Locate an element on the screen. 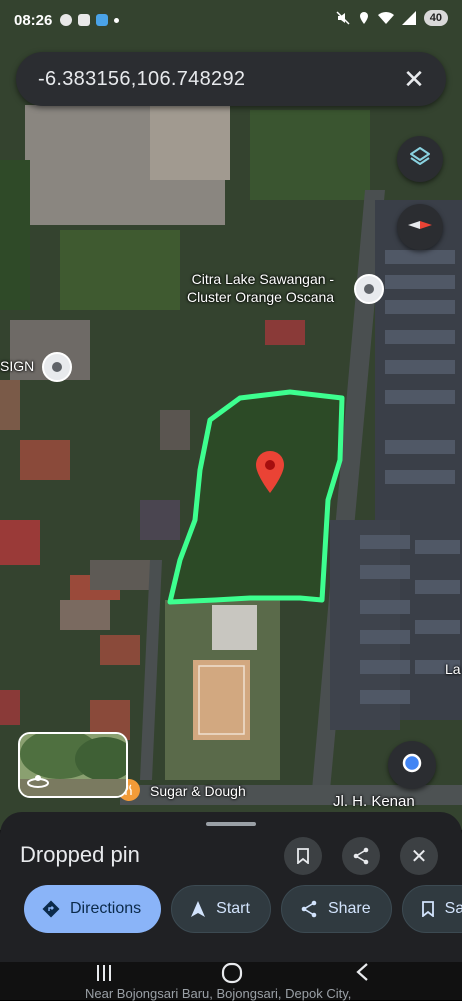  share-label: Share is located at coordinates (349, 908).